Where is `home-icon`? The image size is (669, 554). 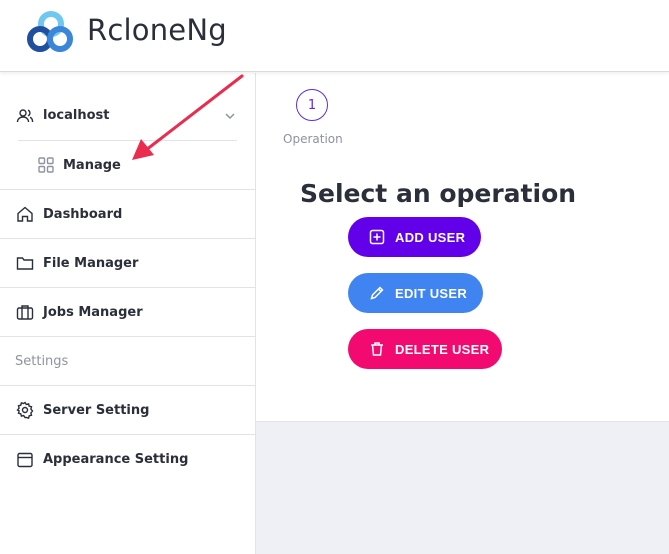
home-icon is located at coordinates (25, 214).